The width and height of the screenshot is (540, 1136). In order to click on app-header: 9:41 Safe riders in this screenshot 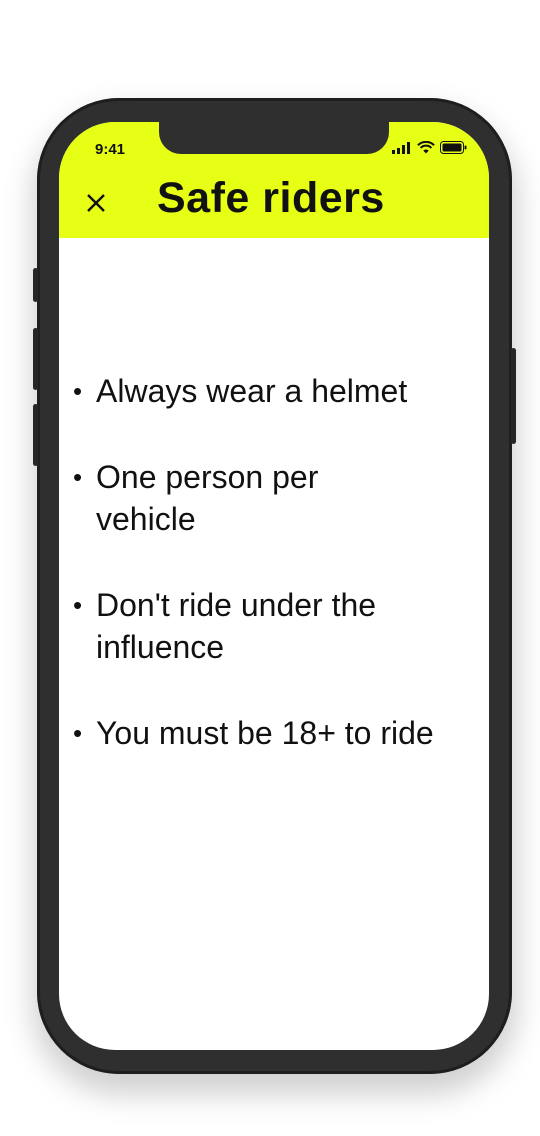, I will do `click(274, 180)`.